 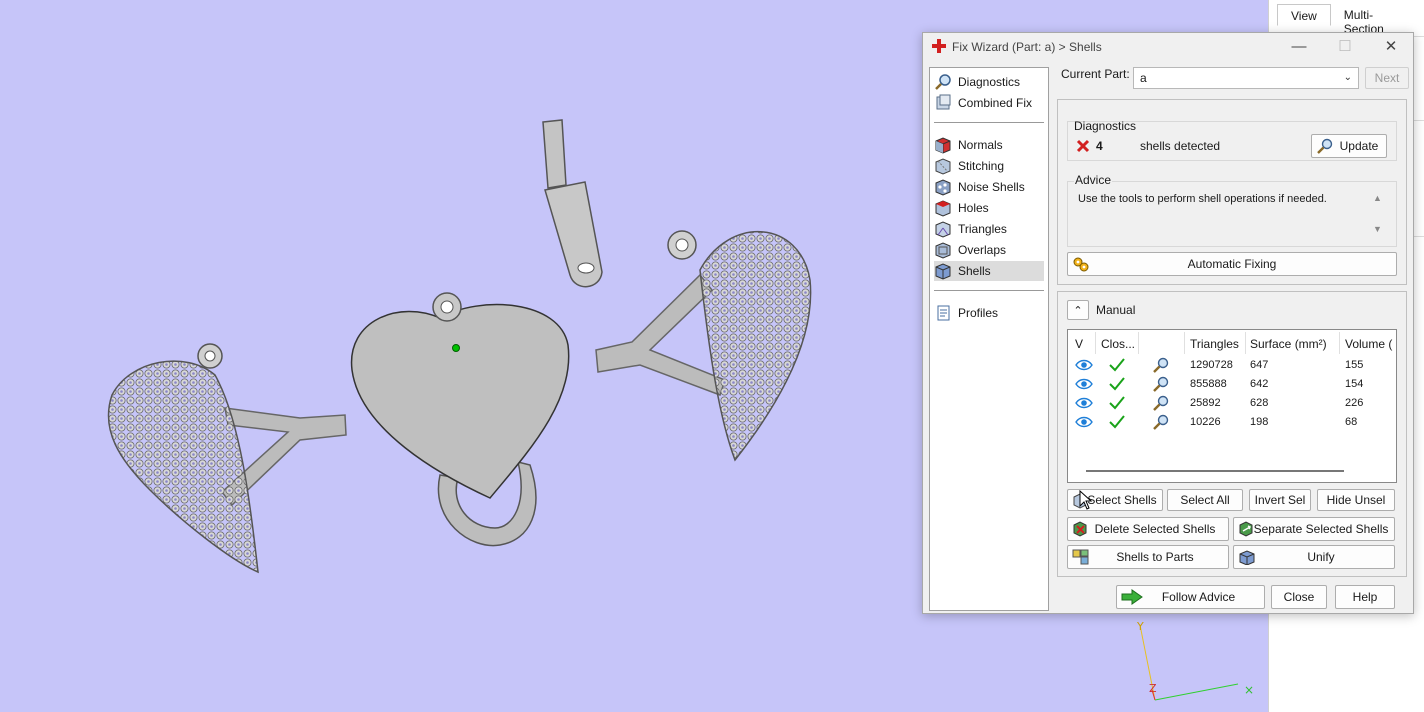 I want to click on combined-fix-icon, so click(x=943, y=102).